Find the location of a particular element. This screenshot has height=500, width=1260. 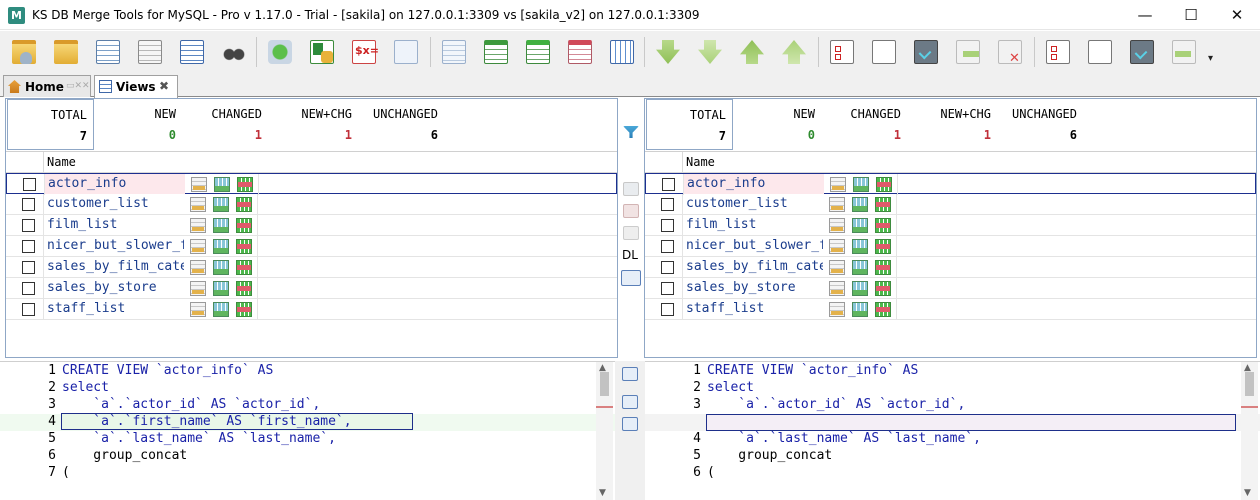

next-diff-icon is located at coordinates (630, 424).